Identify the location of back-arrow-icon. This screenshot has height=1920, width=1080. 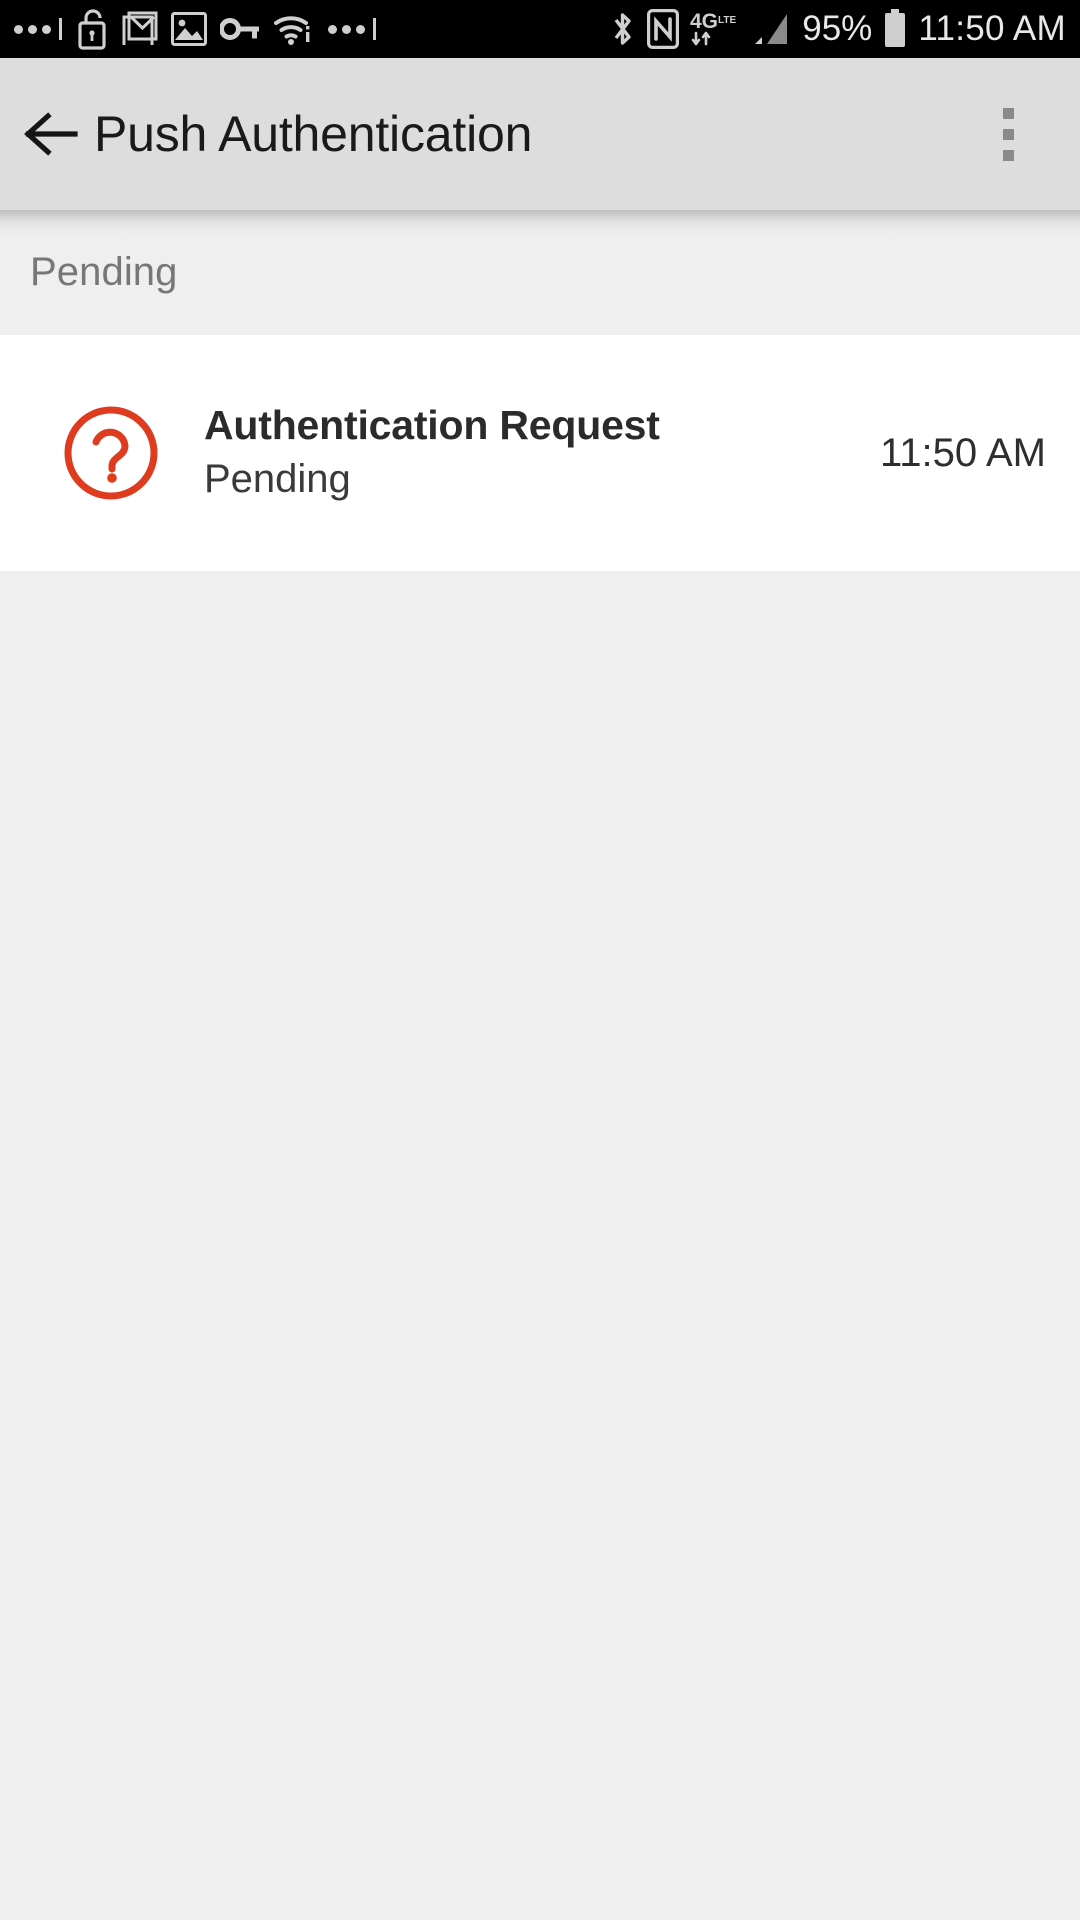
(51, 134).